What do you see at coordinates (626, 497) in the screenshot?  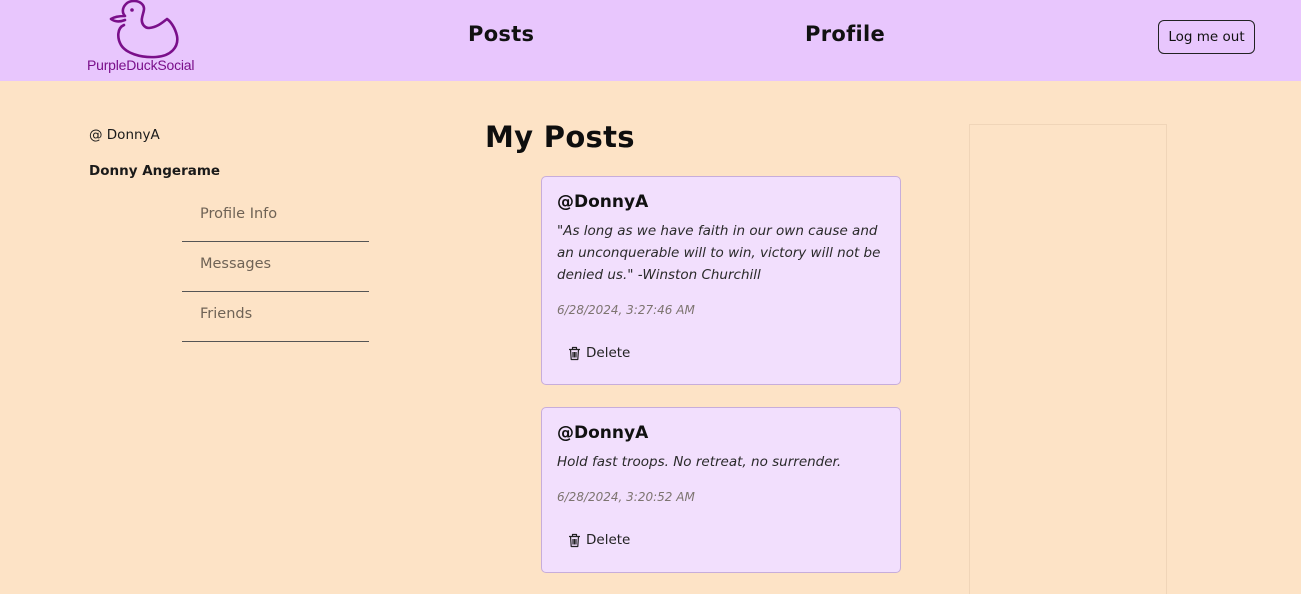 I see `post-timestamp: 6/28/2024, 3:20:52 AM` at bounding box center [626, 497].